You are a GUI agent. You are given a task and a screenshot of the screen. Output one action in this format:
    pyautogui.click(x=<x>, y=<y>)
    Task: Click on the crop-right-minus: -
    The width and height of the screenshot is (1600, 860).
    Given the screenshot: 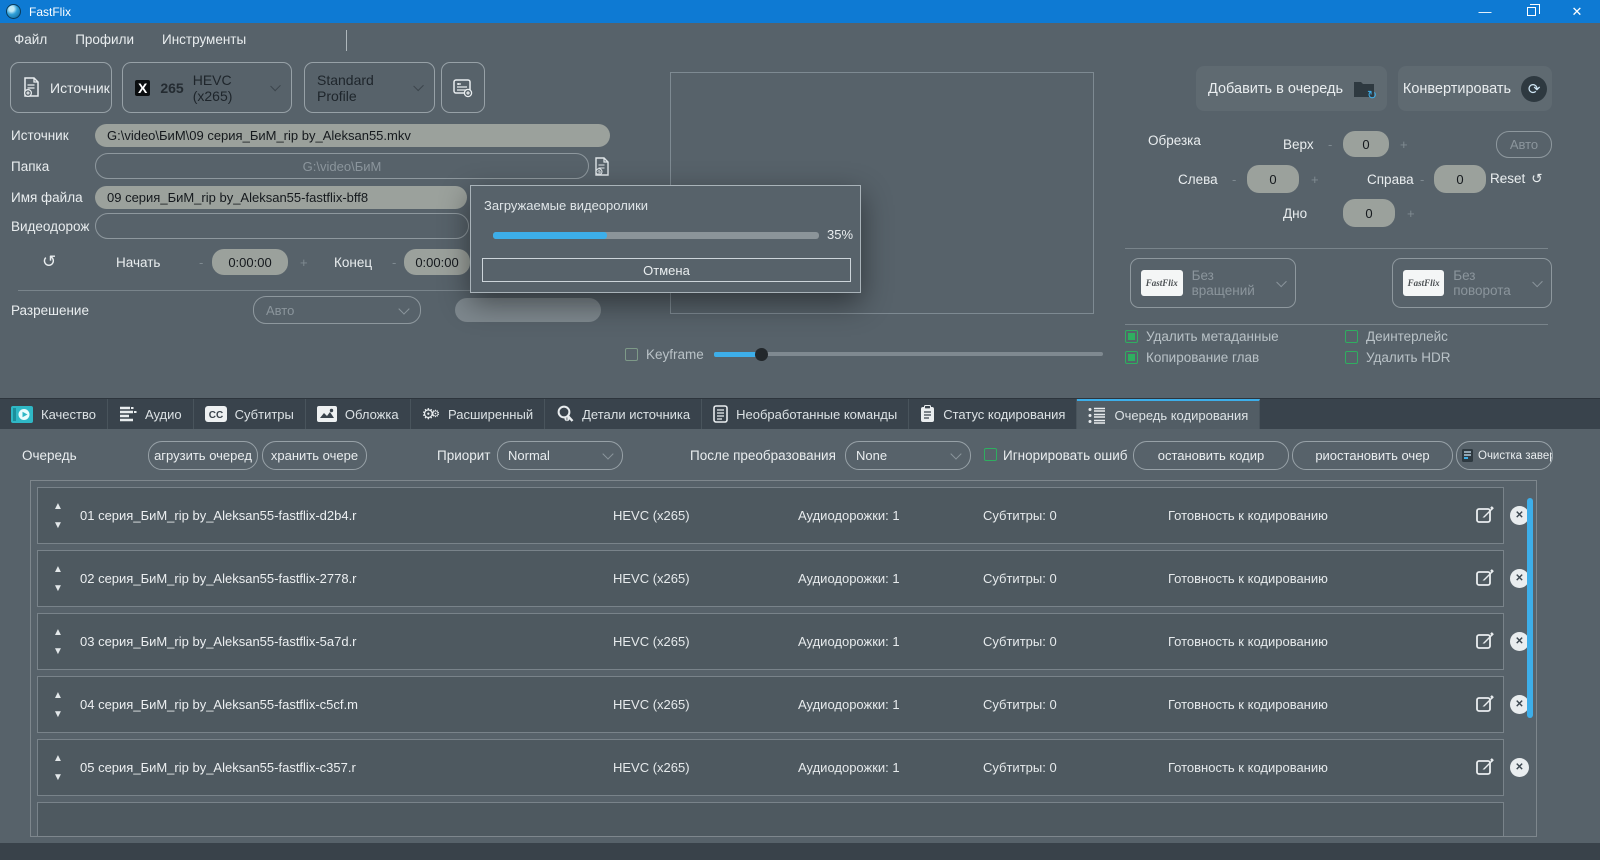 What is the action you would take?
    pyautogui.click(x=1422, y=179)
    